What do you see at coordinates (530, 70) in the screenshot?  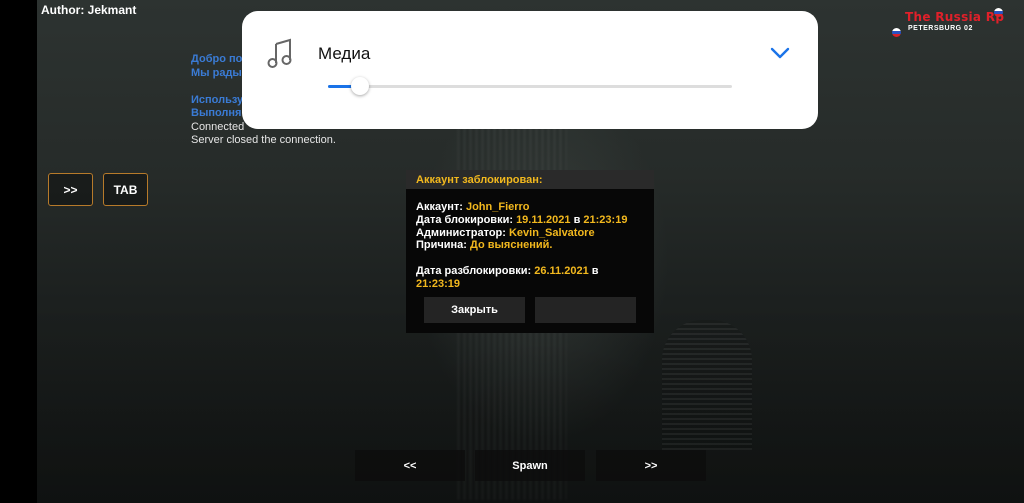 I see `media-volume-panel: Медиа` at bounding box center [530, 70].